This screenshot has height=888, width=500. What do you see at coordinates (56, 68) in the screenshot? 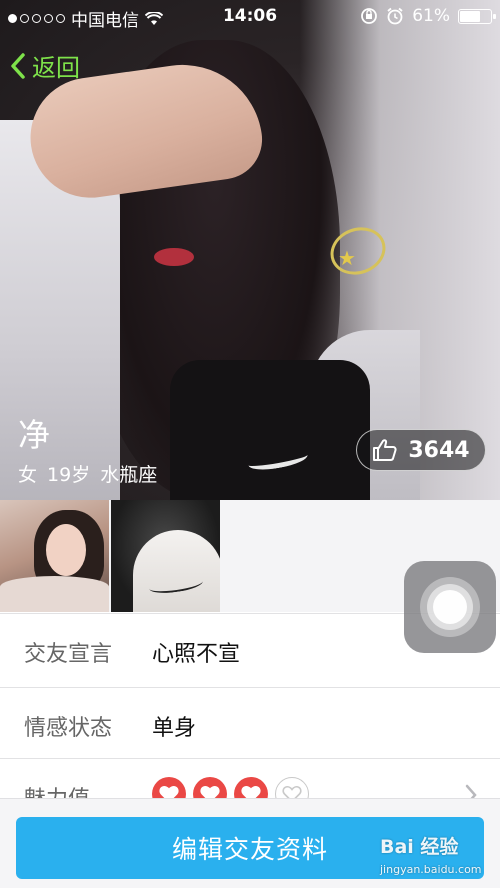
I see `back-label: 返回` at bounding box center [56, 68].